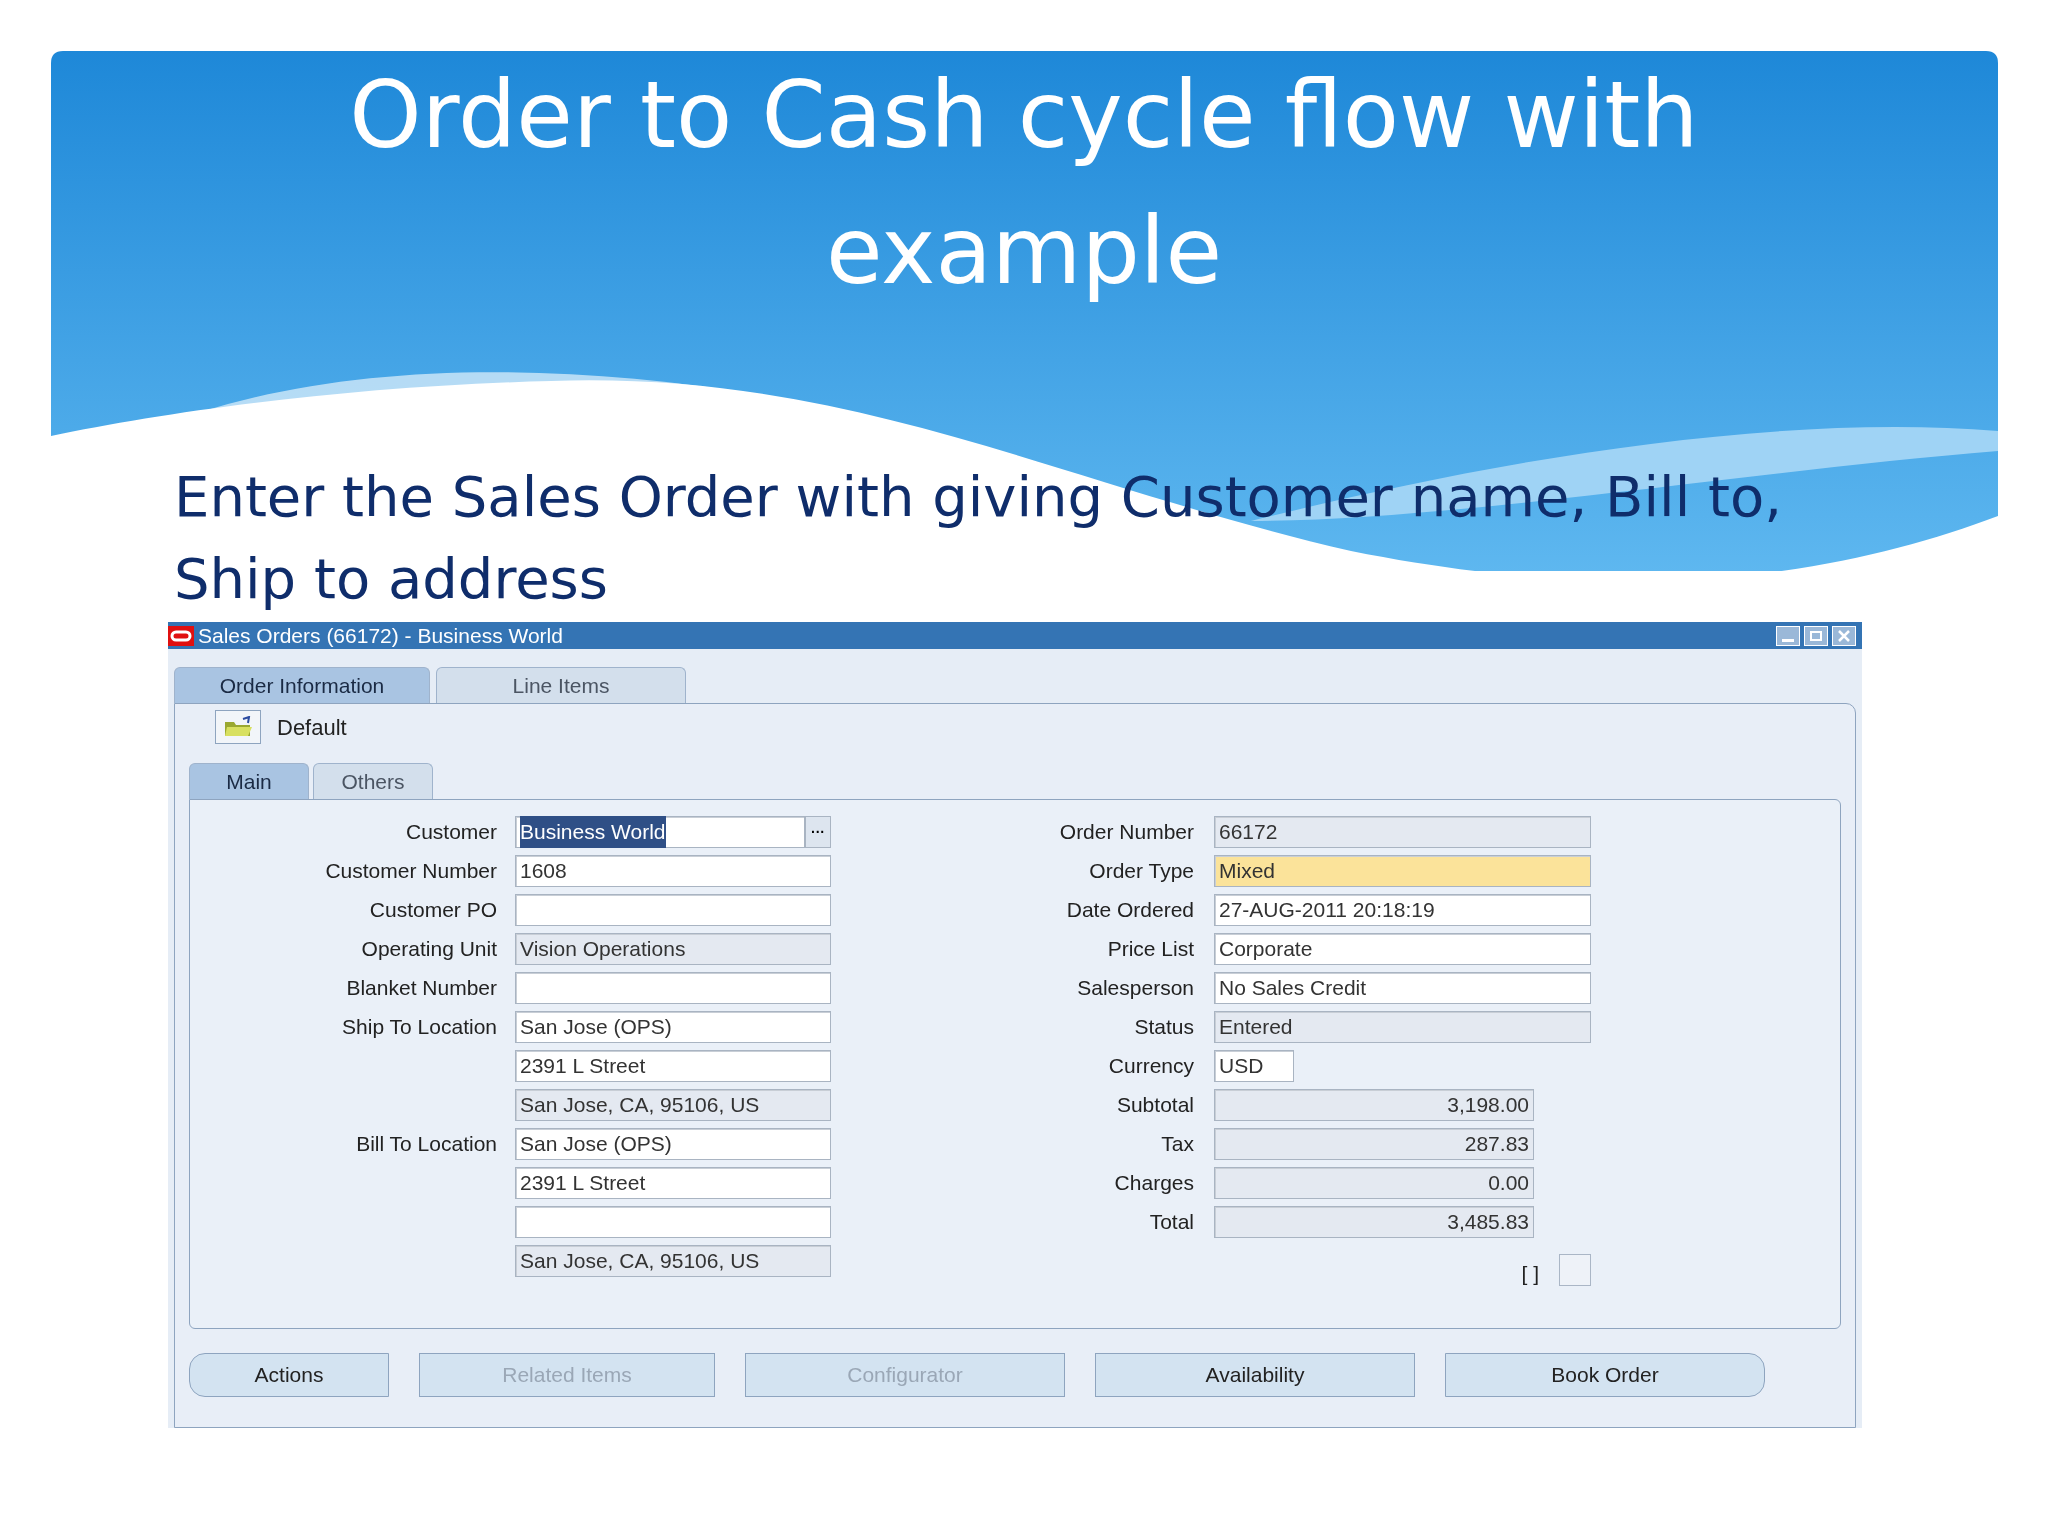 The image size is (2048, 1536). What do you see at coordinates (249, 781) in the screenshot?
I see `tab: Main` at bounding box center [249, 781].